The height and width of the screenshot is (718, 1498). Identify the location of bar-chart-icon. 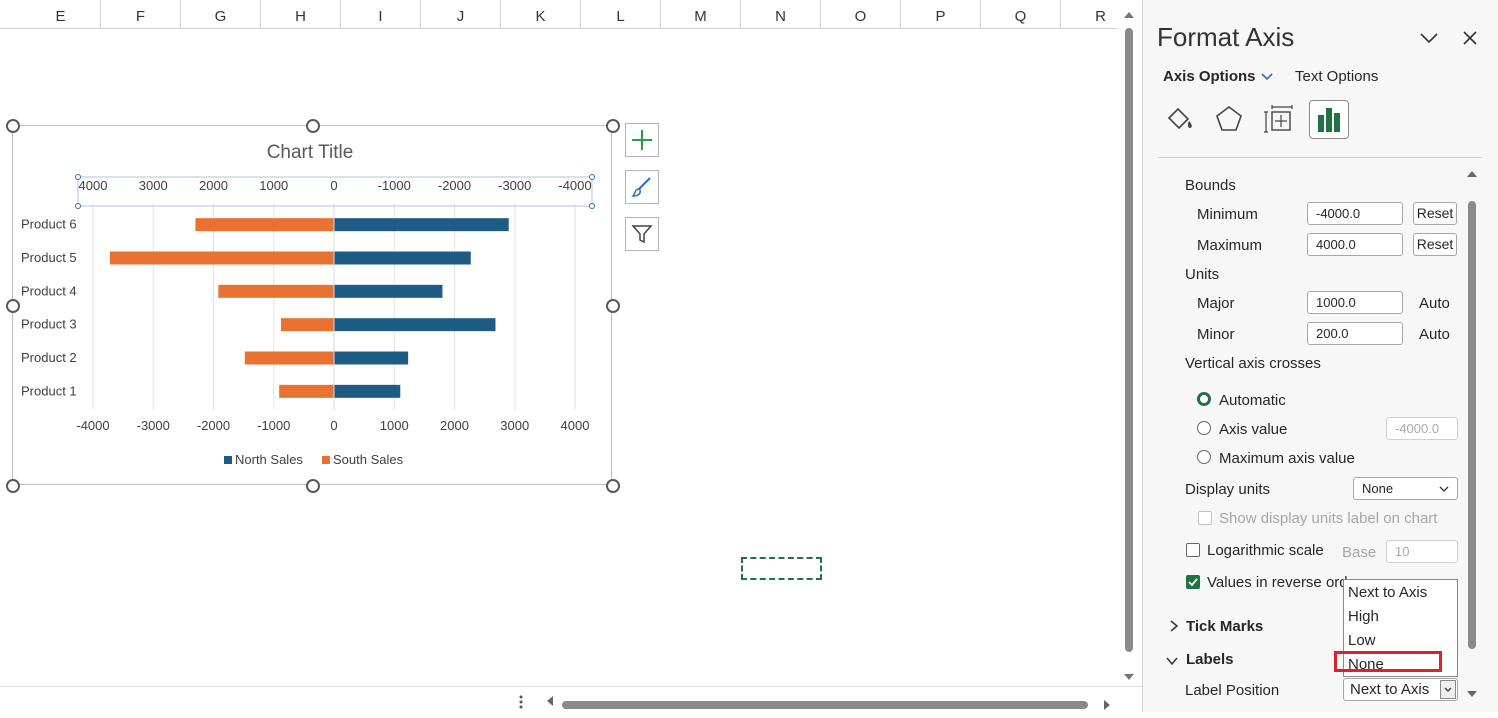
(1329, 120).